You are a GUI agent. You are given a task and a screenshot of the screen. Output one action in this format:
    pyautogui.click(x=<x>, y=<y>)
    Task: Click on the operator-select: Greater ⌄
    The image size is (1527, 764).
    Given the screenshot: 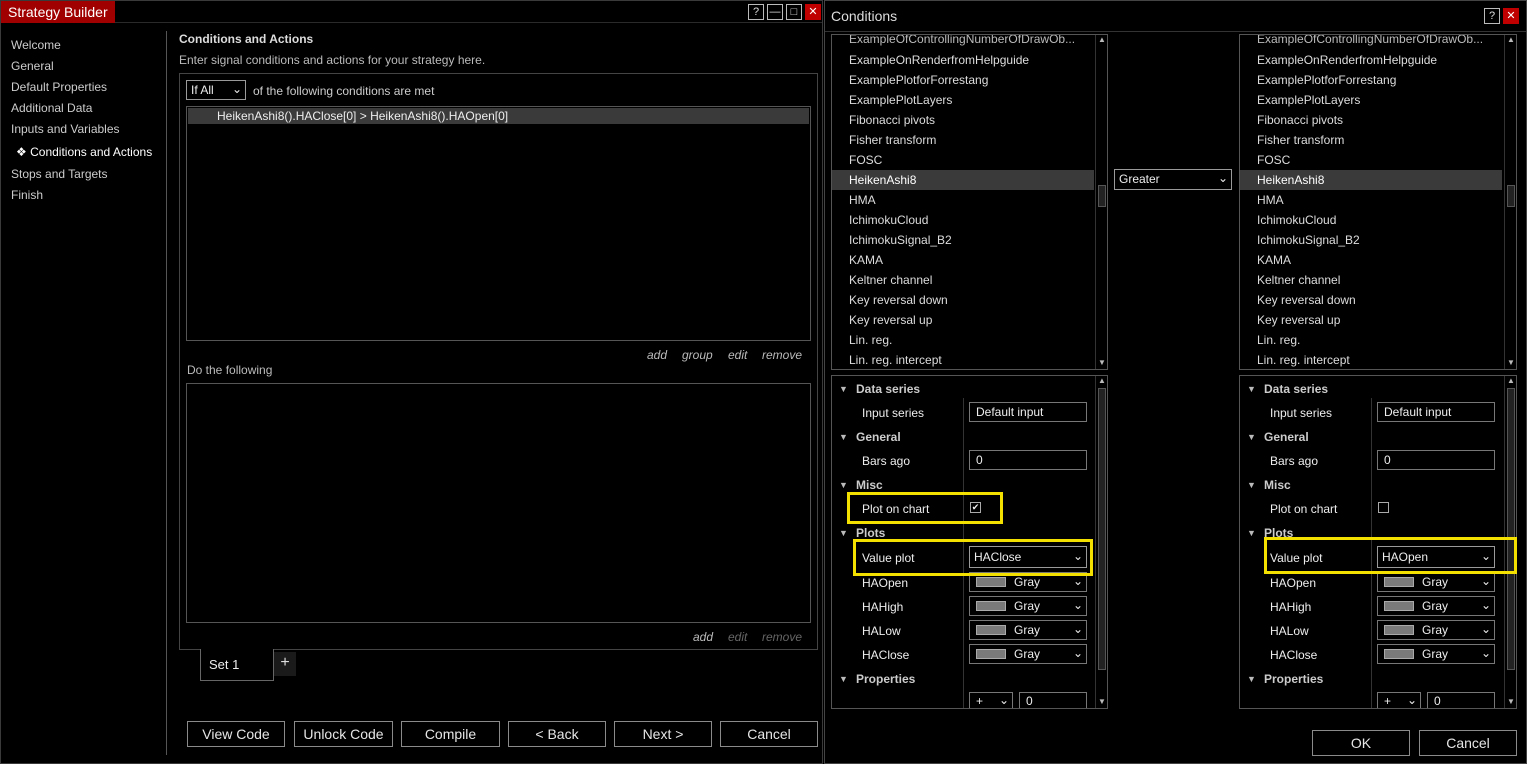 What is the action you would take?
    pyautogui.click(x=1173, y=179)
    